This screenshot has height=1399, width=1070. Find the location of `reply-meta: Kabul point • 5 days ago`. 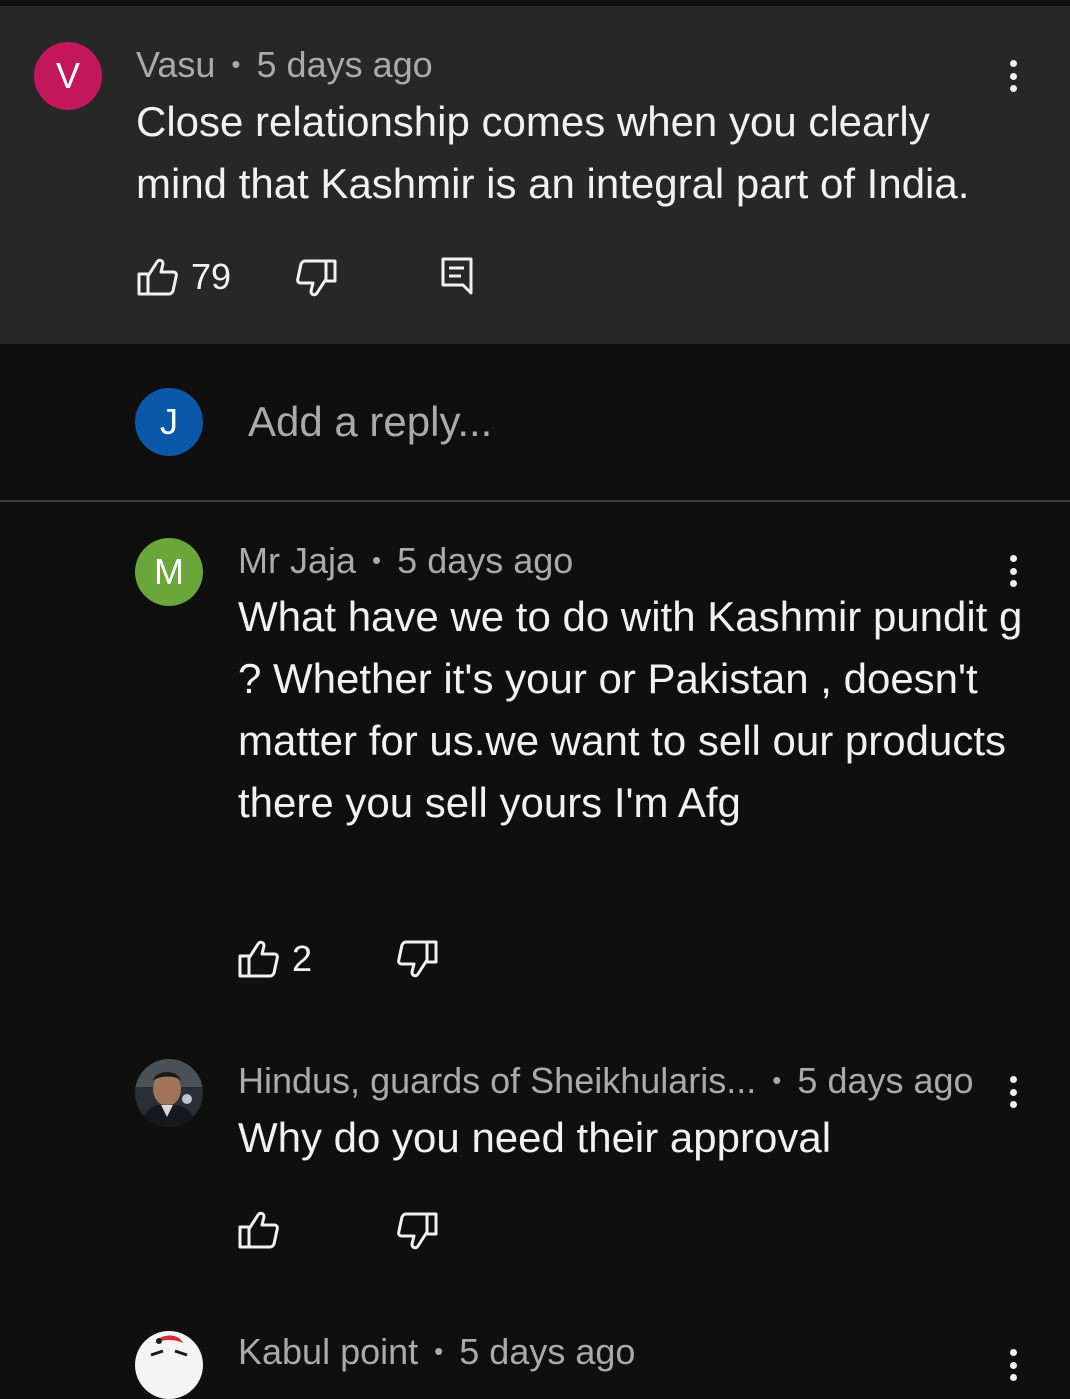

reply-meta: Kabul point • 5 days ago is located at coordinates (436, 1352).